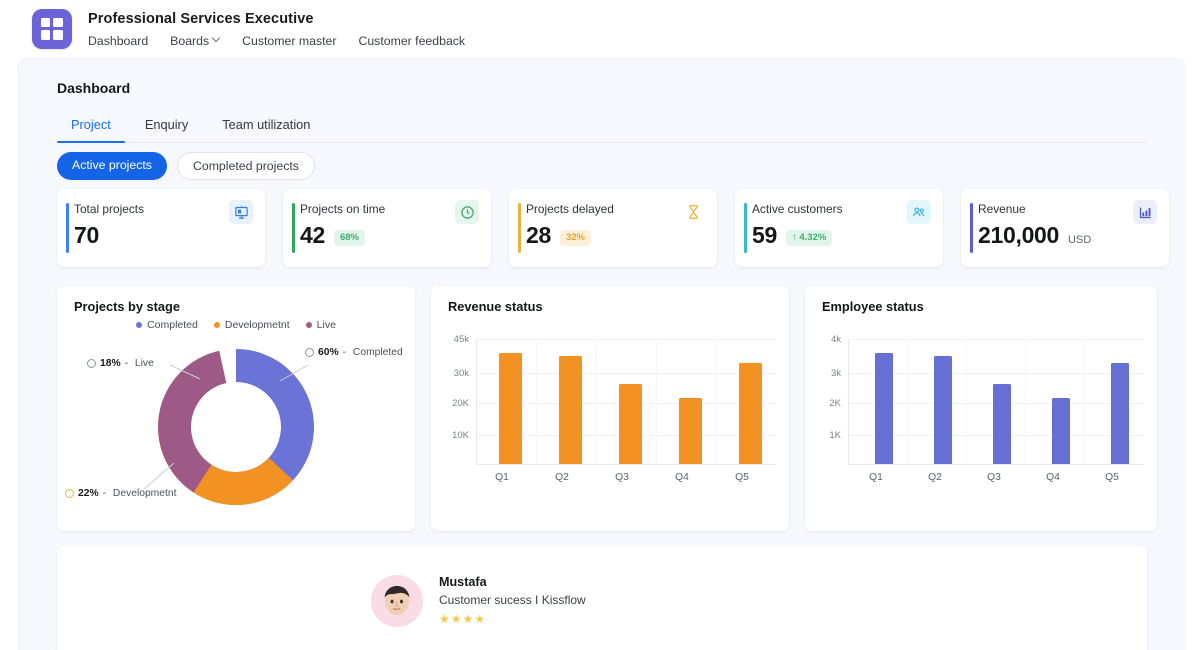  What do you see at coordinates (328, 352) in the screenshot?
I see `donut-percent: 60%` at bounding box center [328, 352].